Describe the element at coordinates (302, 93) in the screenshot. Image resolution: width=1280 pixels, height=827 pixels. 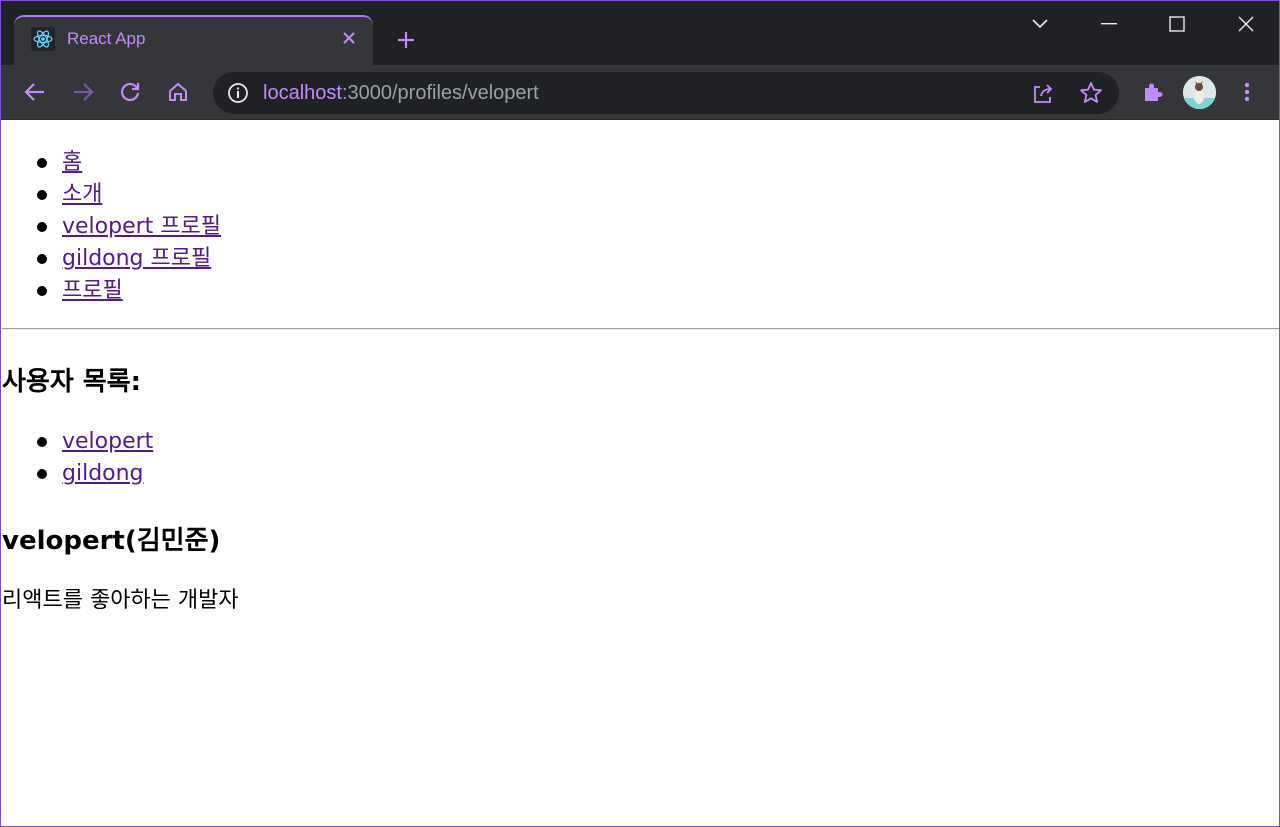
I see `url-host: localhost` at that location.